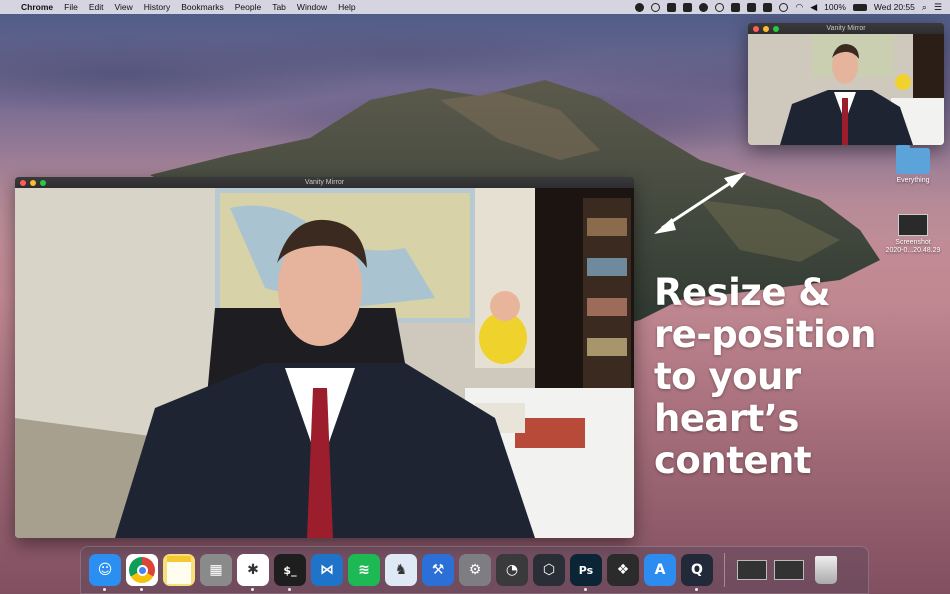 Image resolution: width=950 pixels, height=594 pixels. What do you see at coordinates (752, 7) in the screenshot?
I see `status-k-icon` at bounding box center [752, 7].